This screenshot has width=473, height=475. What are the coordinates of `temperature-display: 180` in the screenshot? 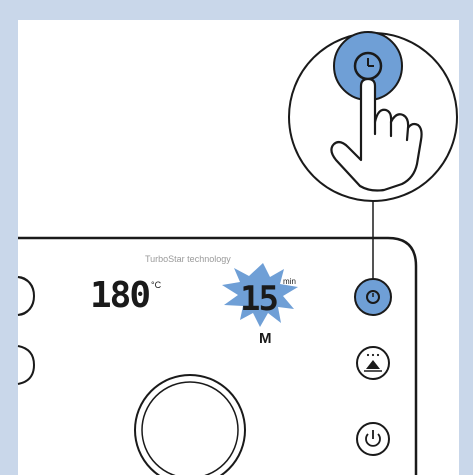 It's located at (119, 295).